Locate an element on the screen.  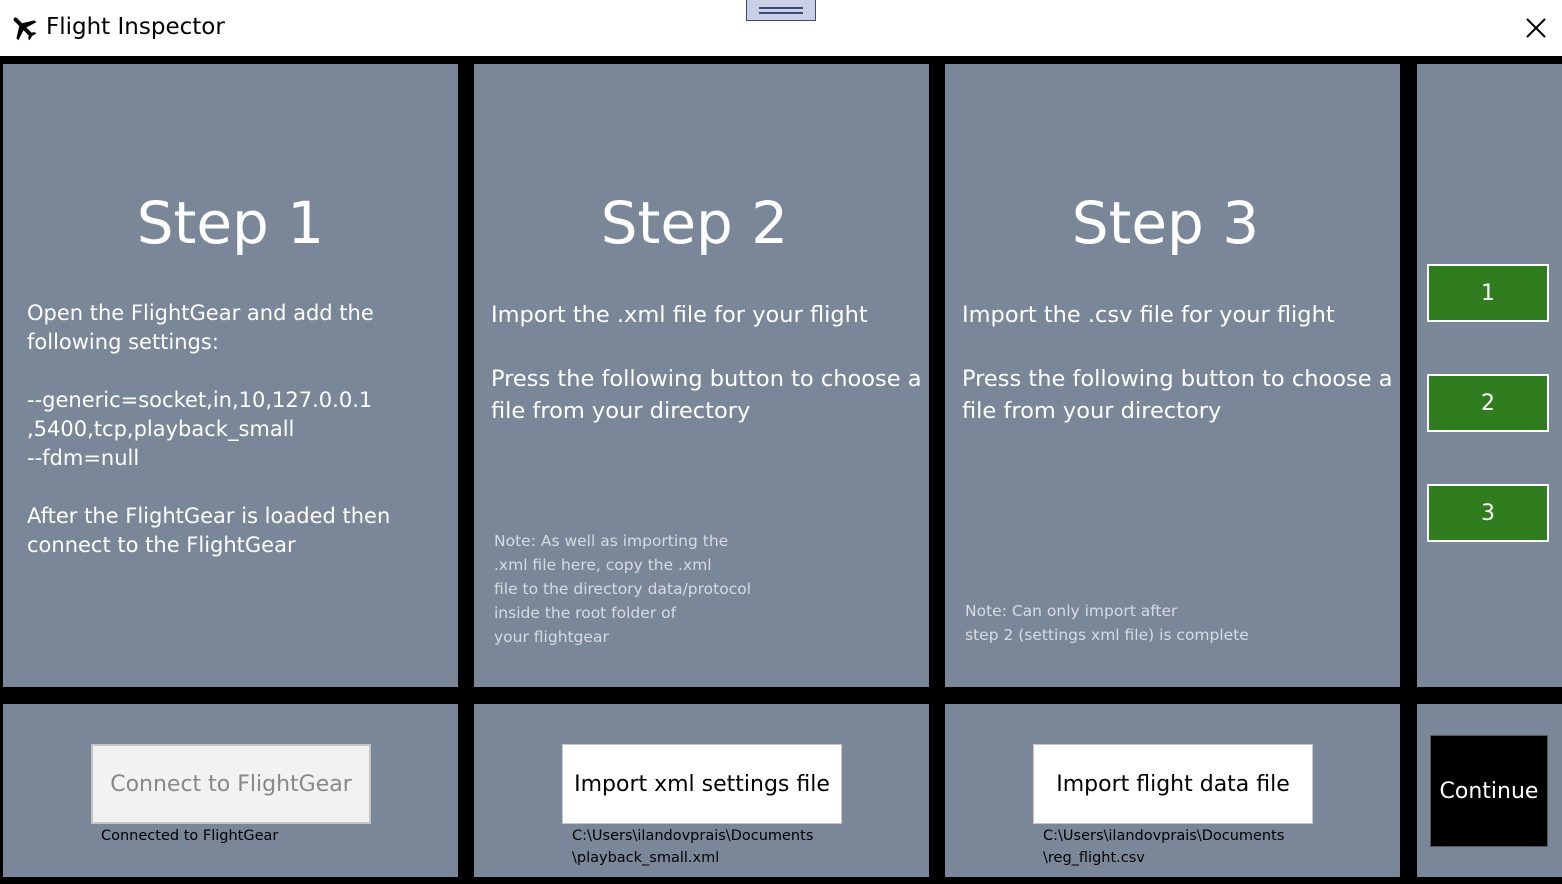
drag-handle-icon is located at coordinates (781, 10).